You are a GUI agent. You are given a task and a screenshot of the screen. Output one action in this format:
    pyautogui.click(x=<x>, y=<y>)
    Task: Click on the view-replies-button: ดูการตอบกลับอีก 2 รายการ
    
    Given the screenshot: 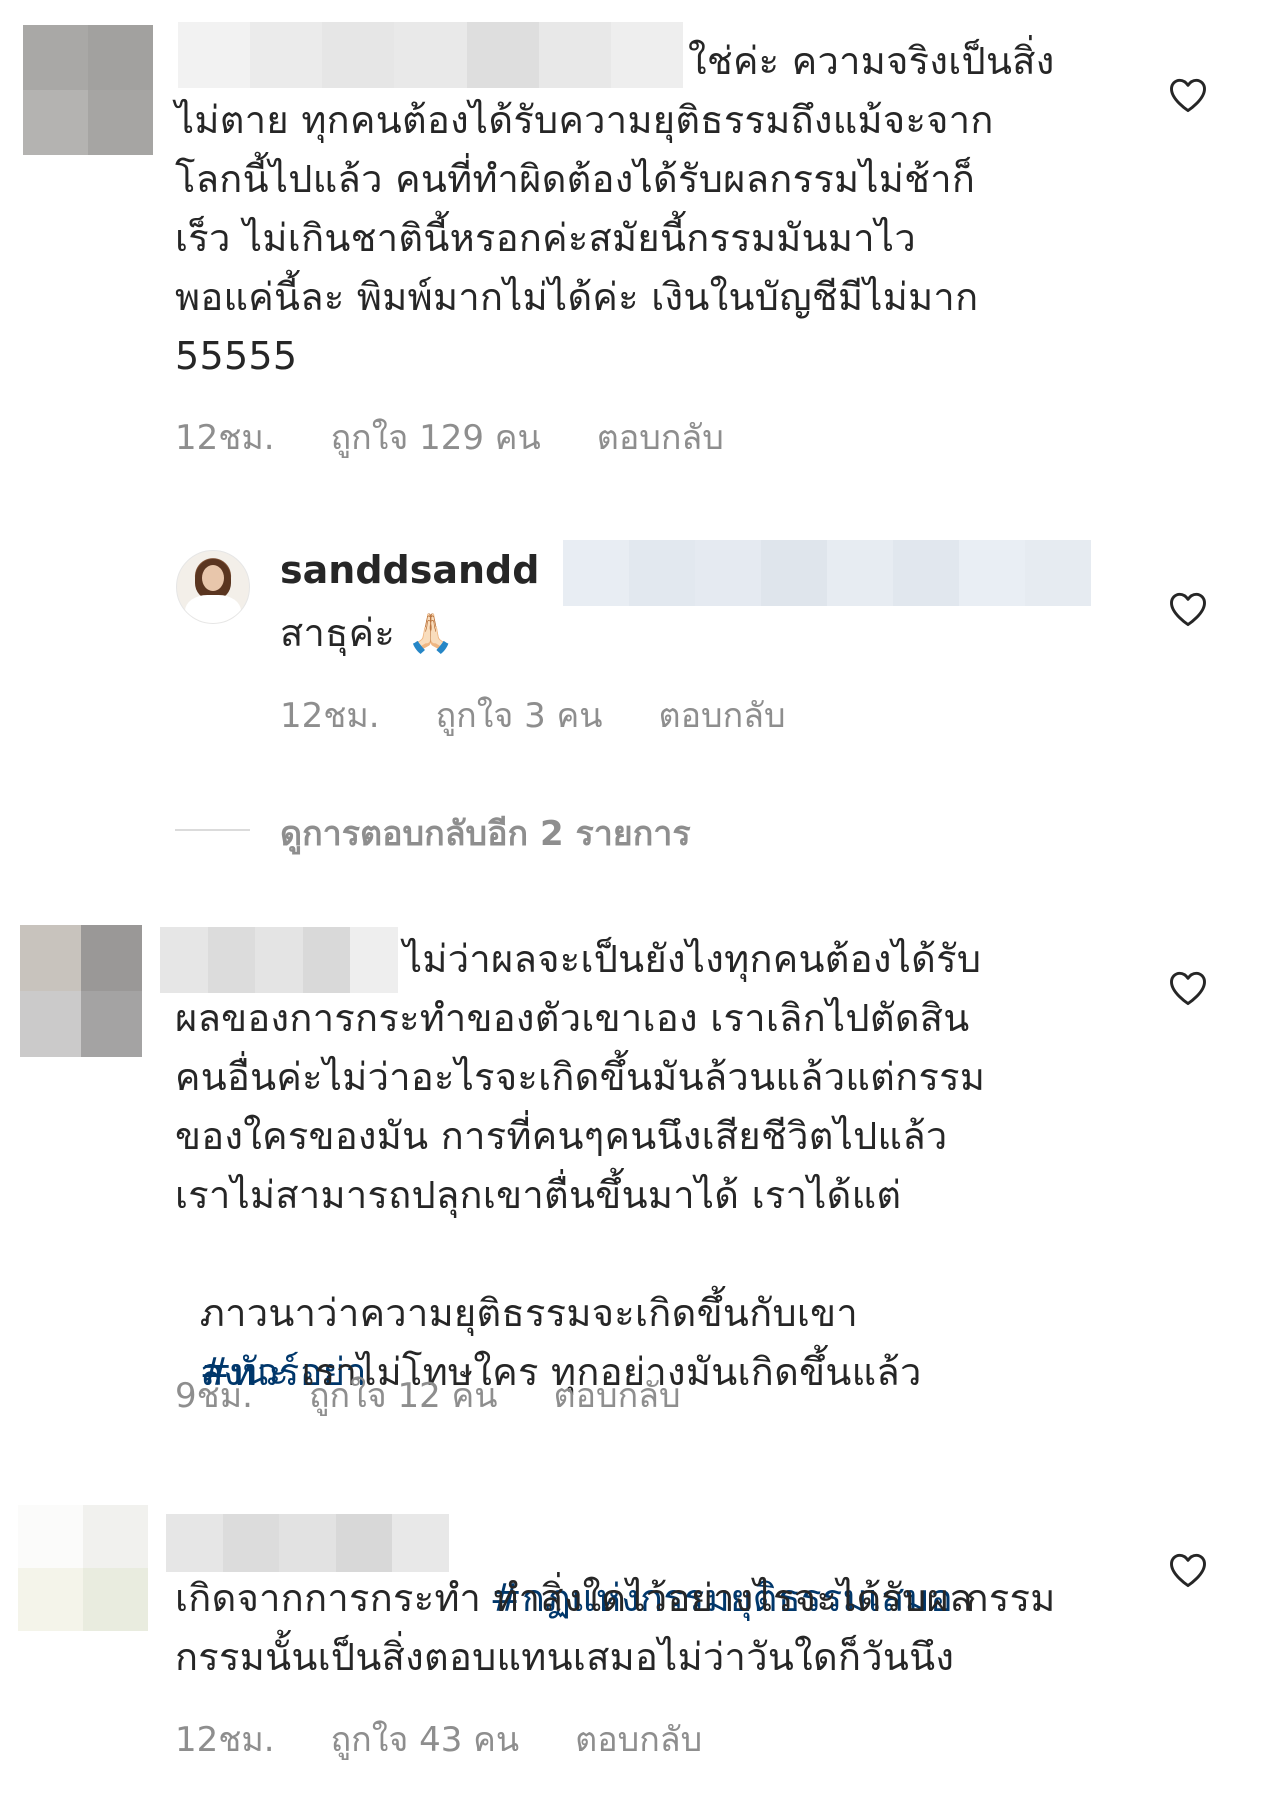 What is the action you would take?
    pyautogui.click(x=485, y=833)
    